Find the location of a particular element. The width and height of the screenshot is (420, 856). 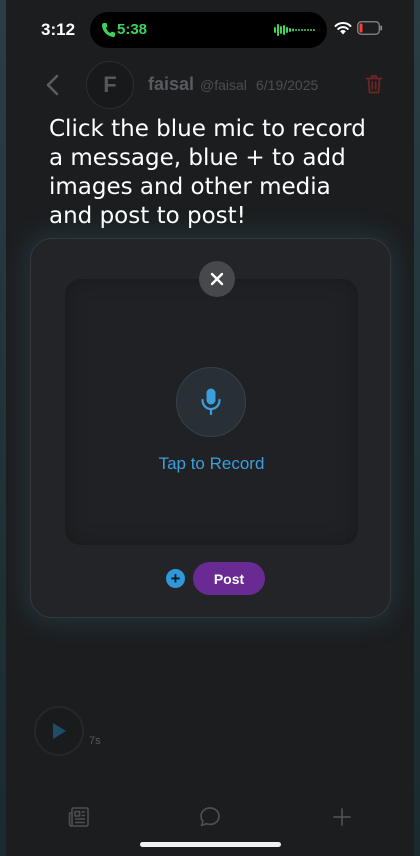

wifi-icon is located at coordinates (343, 28).